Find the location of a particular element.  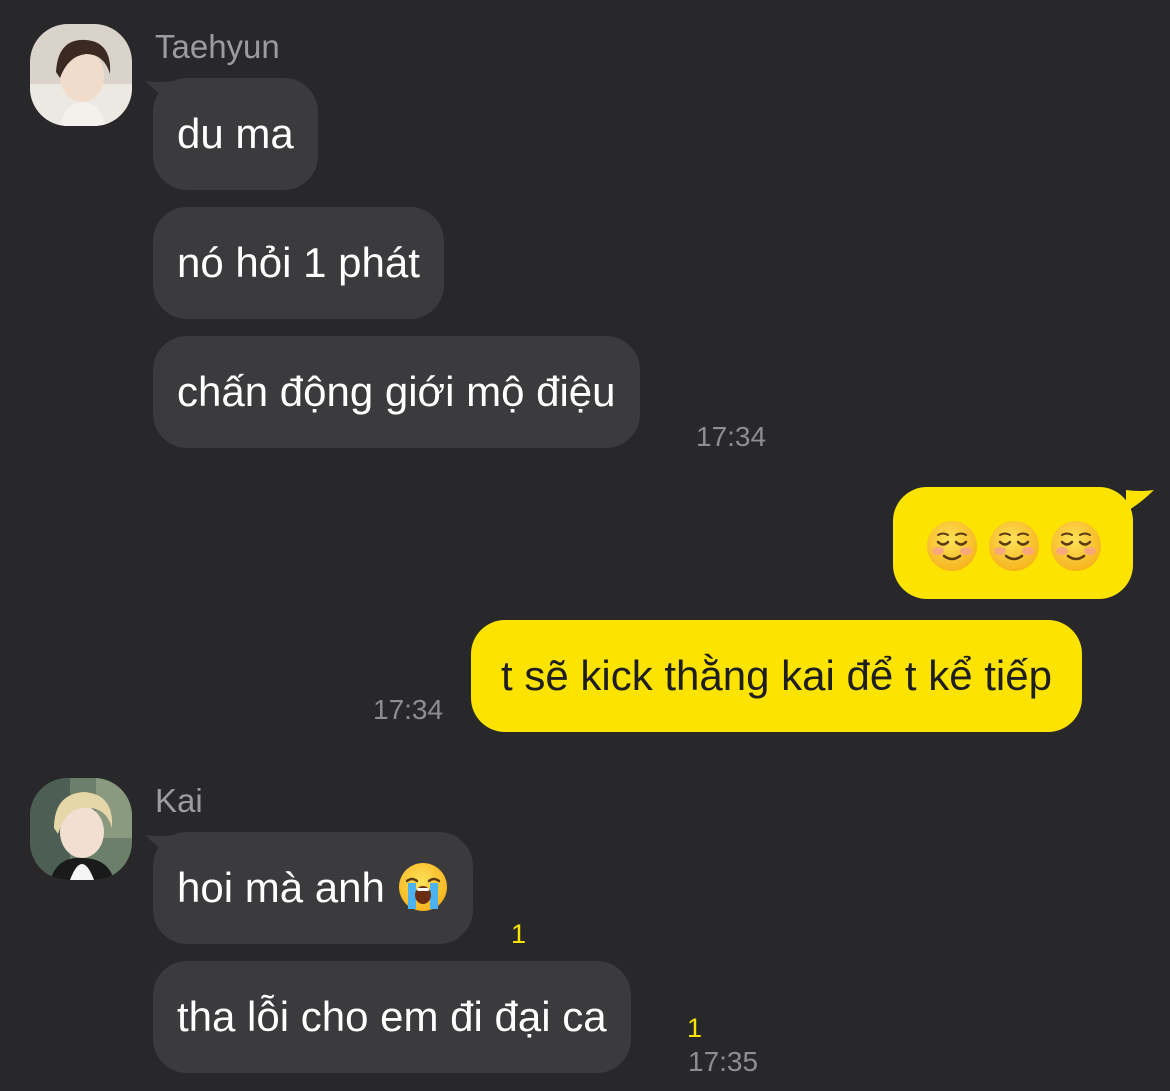

sender-name: Taehyun is located at coordinates (217, 46).